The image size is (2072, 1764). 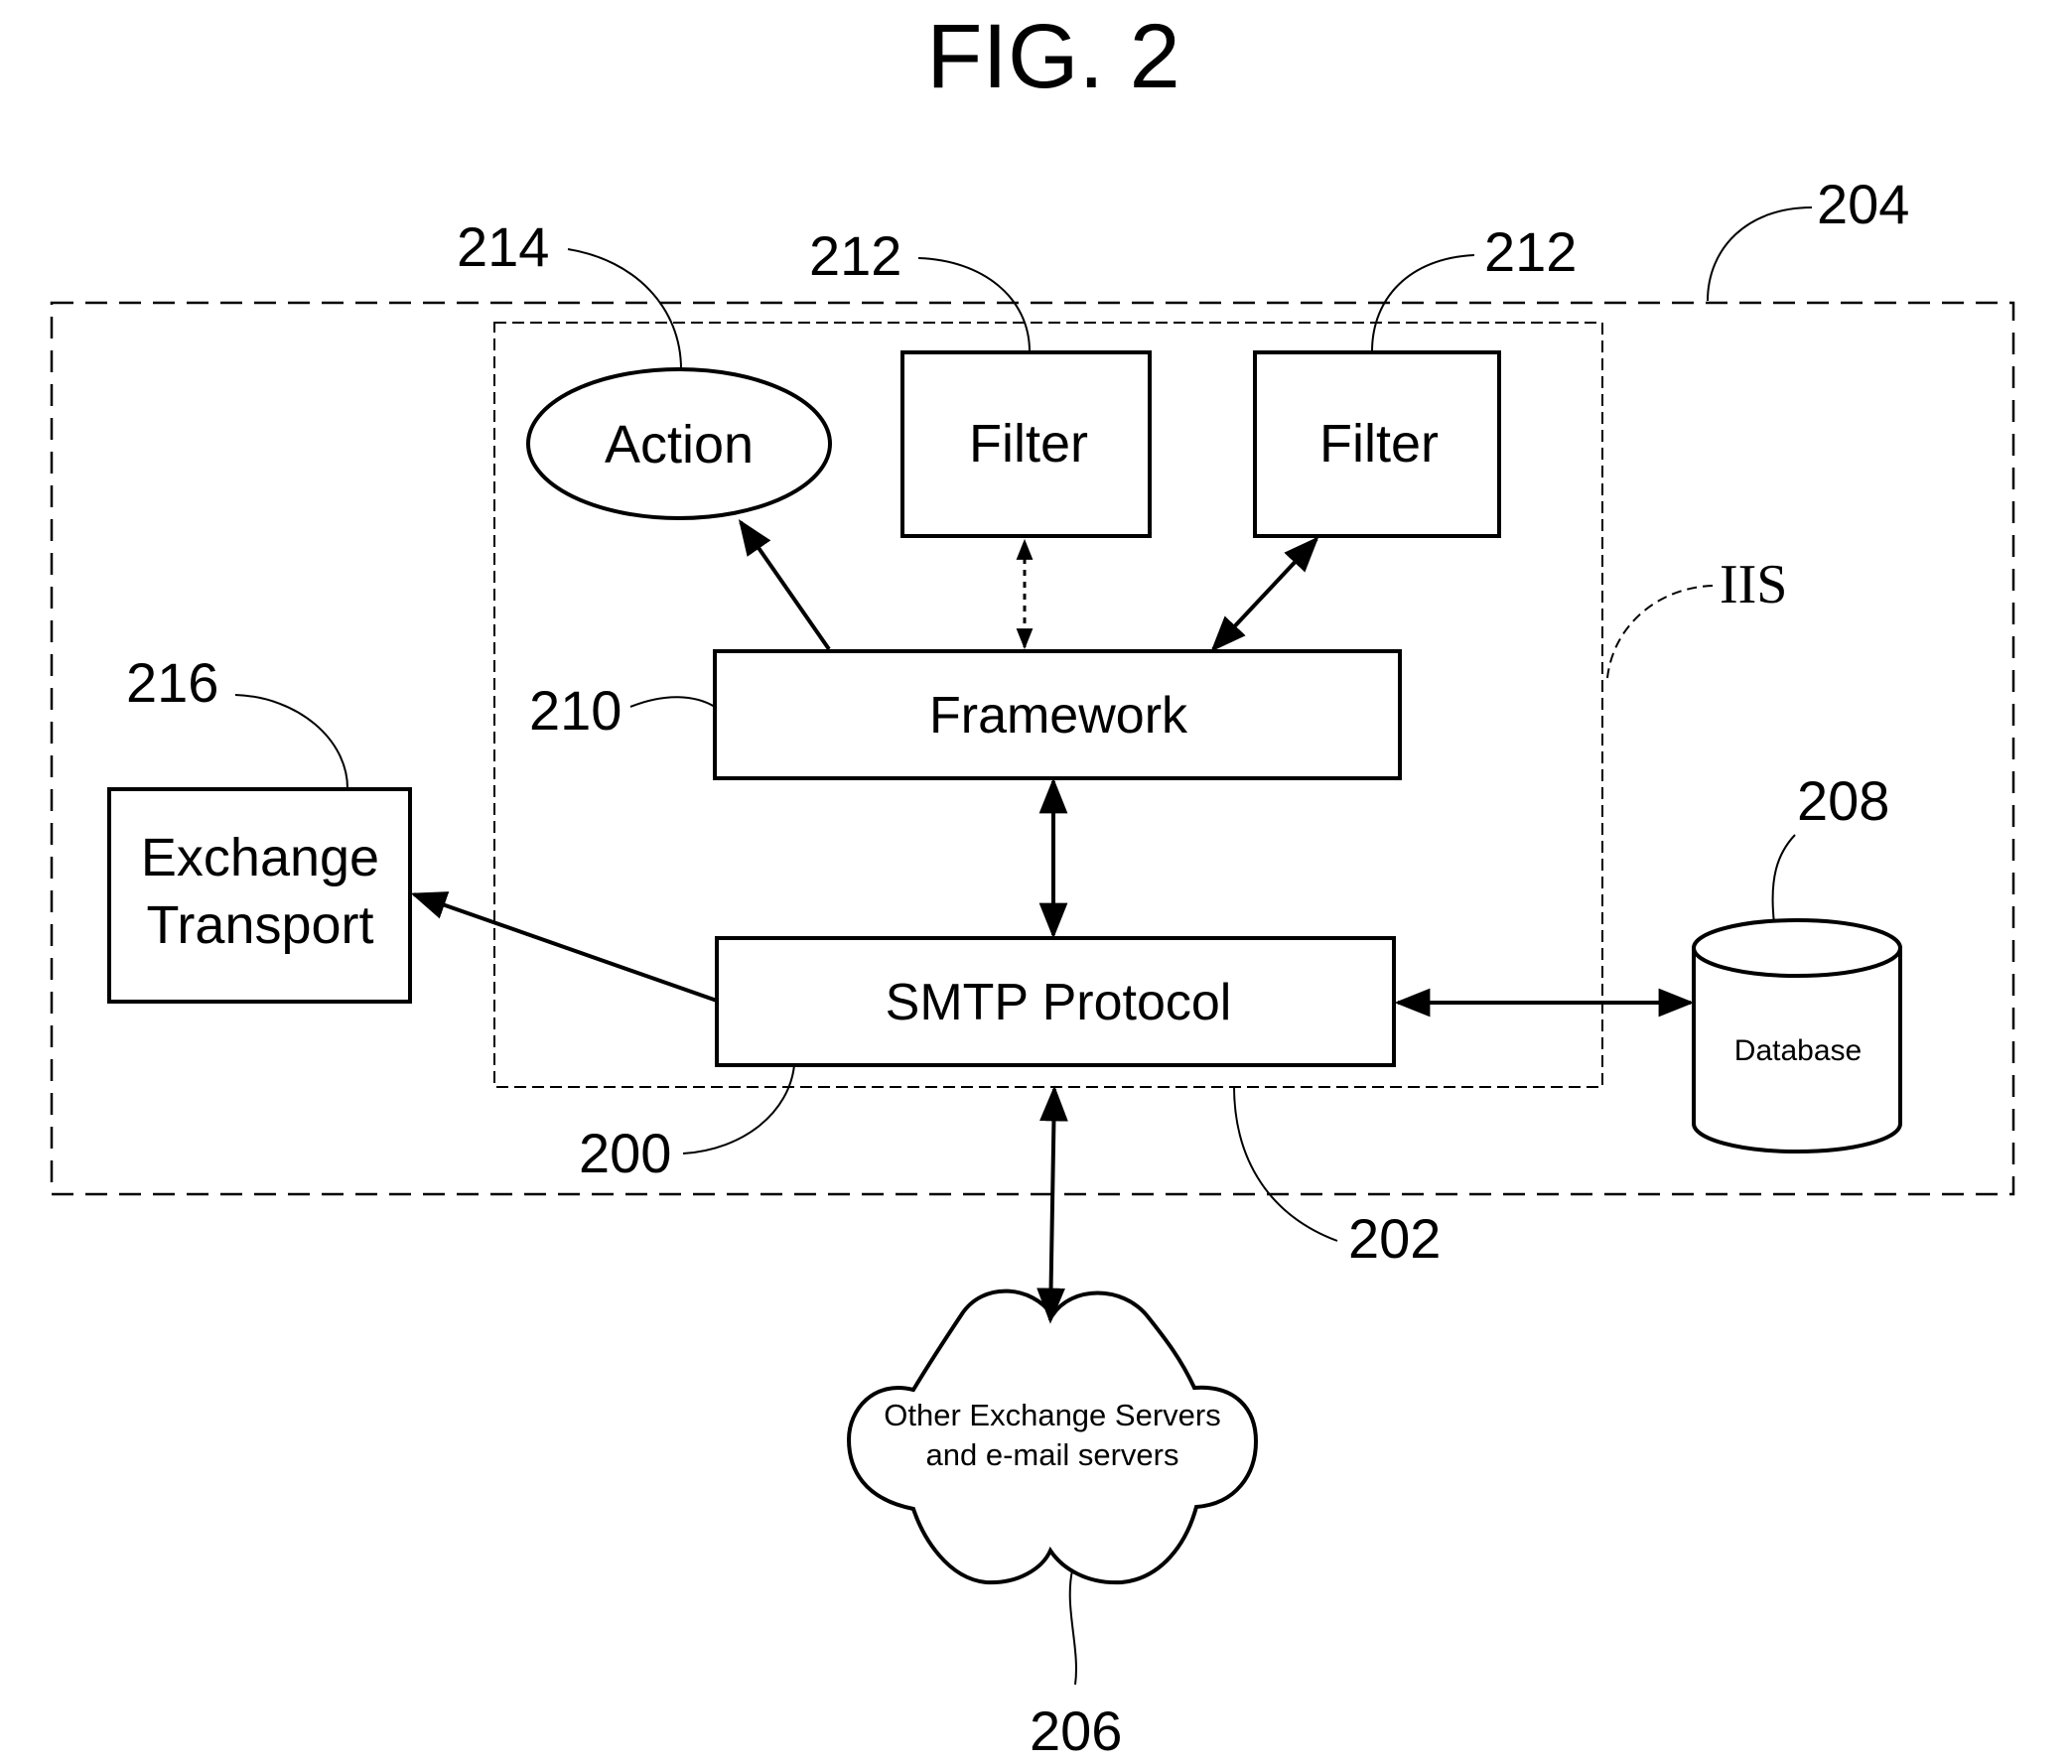 I want to click on arrow-smtp-to-exchange-transport, so click(x=564, y=947).